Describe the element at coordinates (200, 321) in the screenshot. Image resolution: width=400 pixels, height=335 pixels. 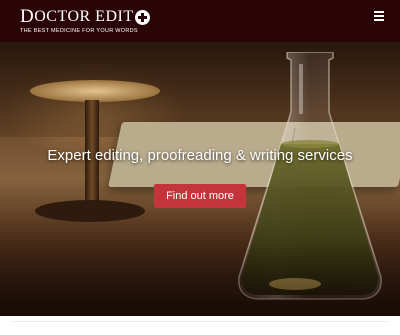
I see `section-divider` at that location.